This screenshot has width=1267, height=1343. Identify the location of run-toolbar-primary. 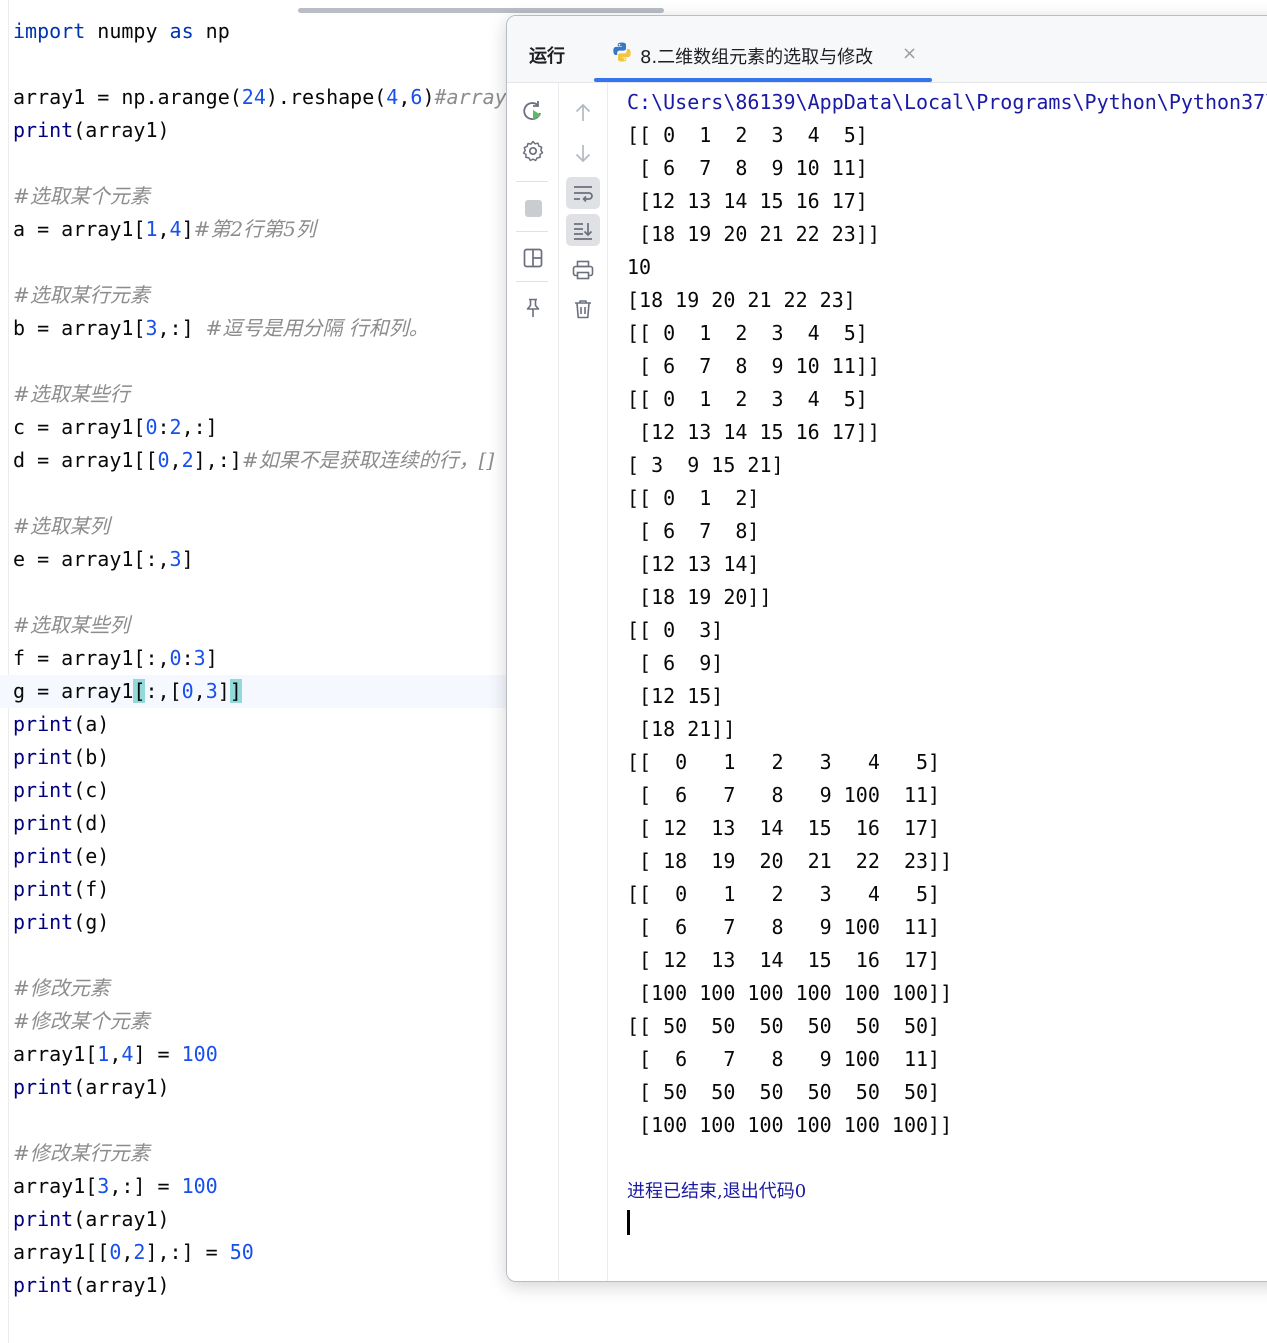
(533, 682).